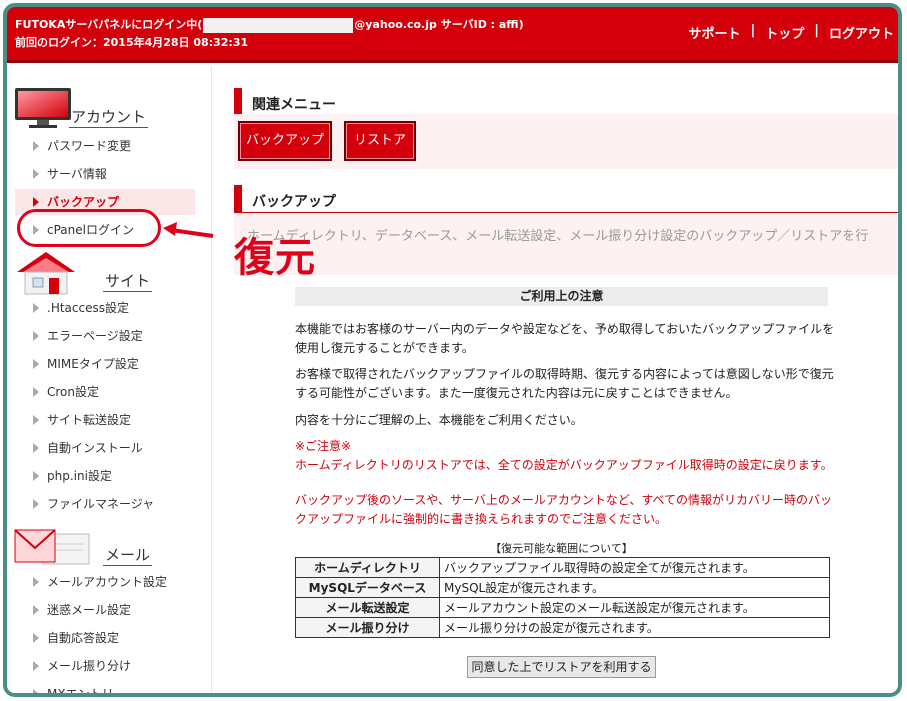 Image resolution: width=907 pixels, height=701 pixels. What do you see at coordinates (566, 199) in the screenshot?
I see `backup-heading: バックアップ` at bounding box center [566, 199].